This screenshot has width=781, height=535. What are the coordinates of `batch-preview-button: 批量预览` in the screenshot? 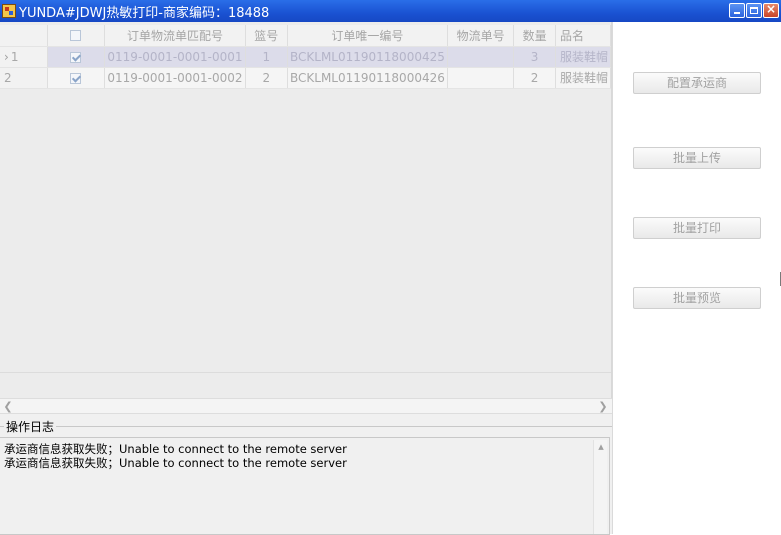 It's located at (697, 298).